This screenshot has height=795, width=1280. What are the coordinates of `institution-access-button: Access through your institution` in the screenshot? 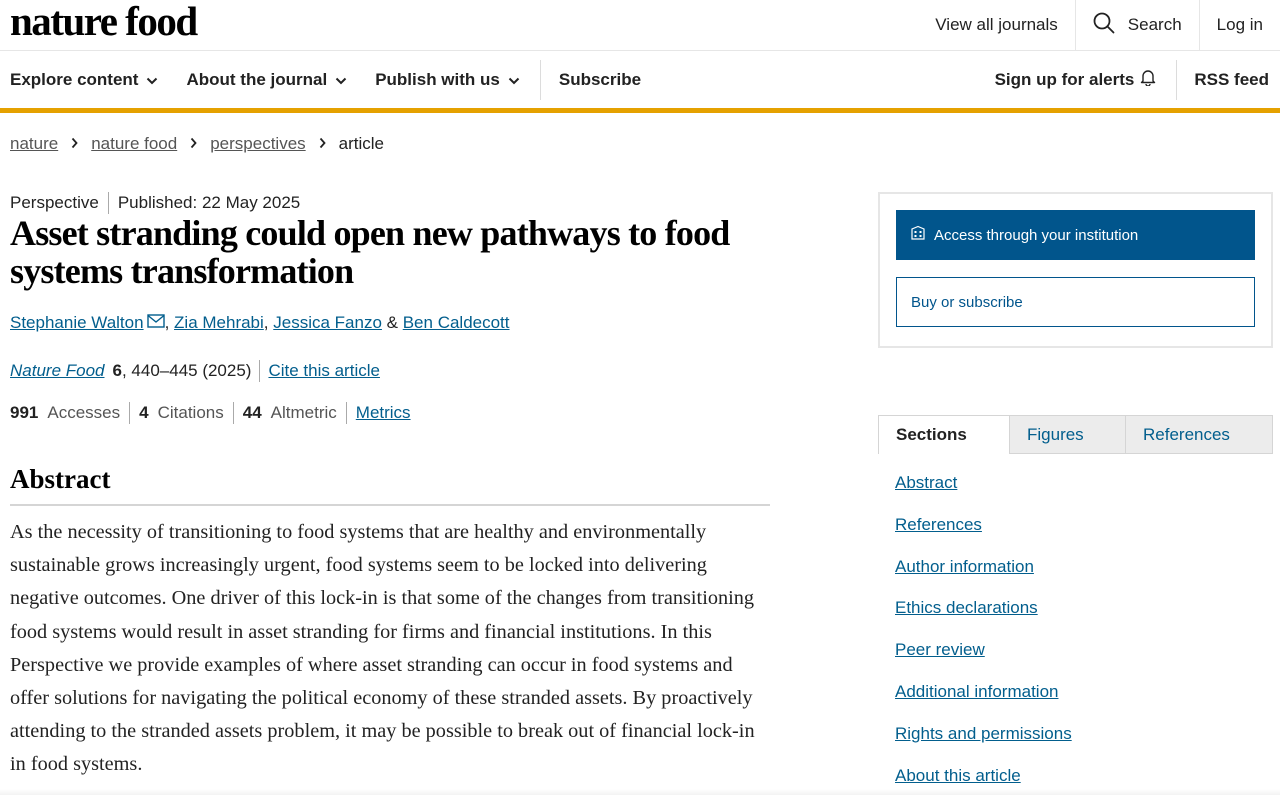 It's located at (1075, 235).